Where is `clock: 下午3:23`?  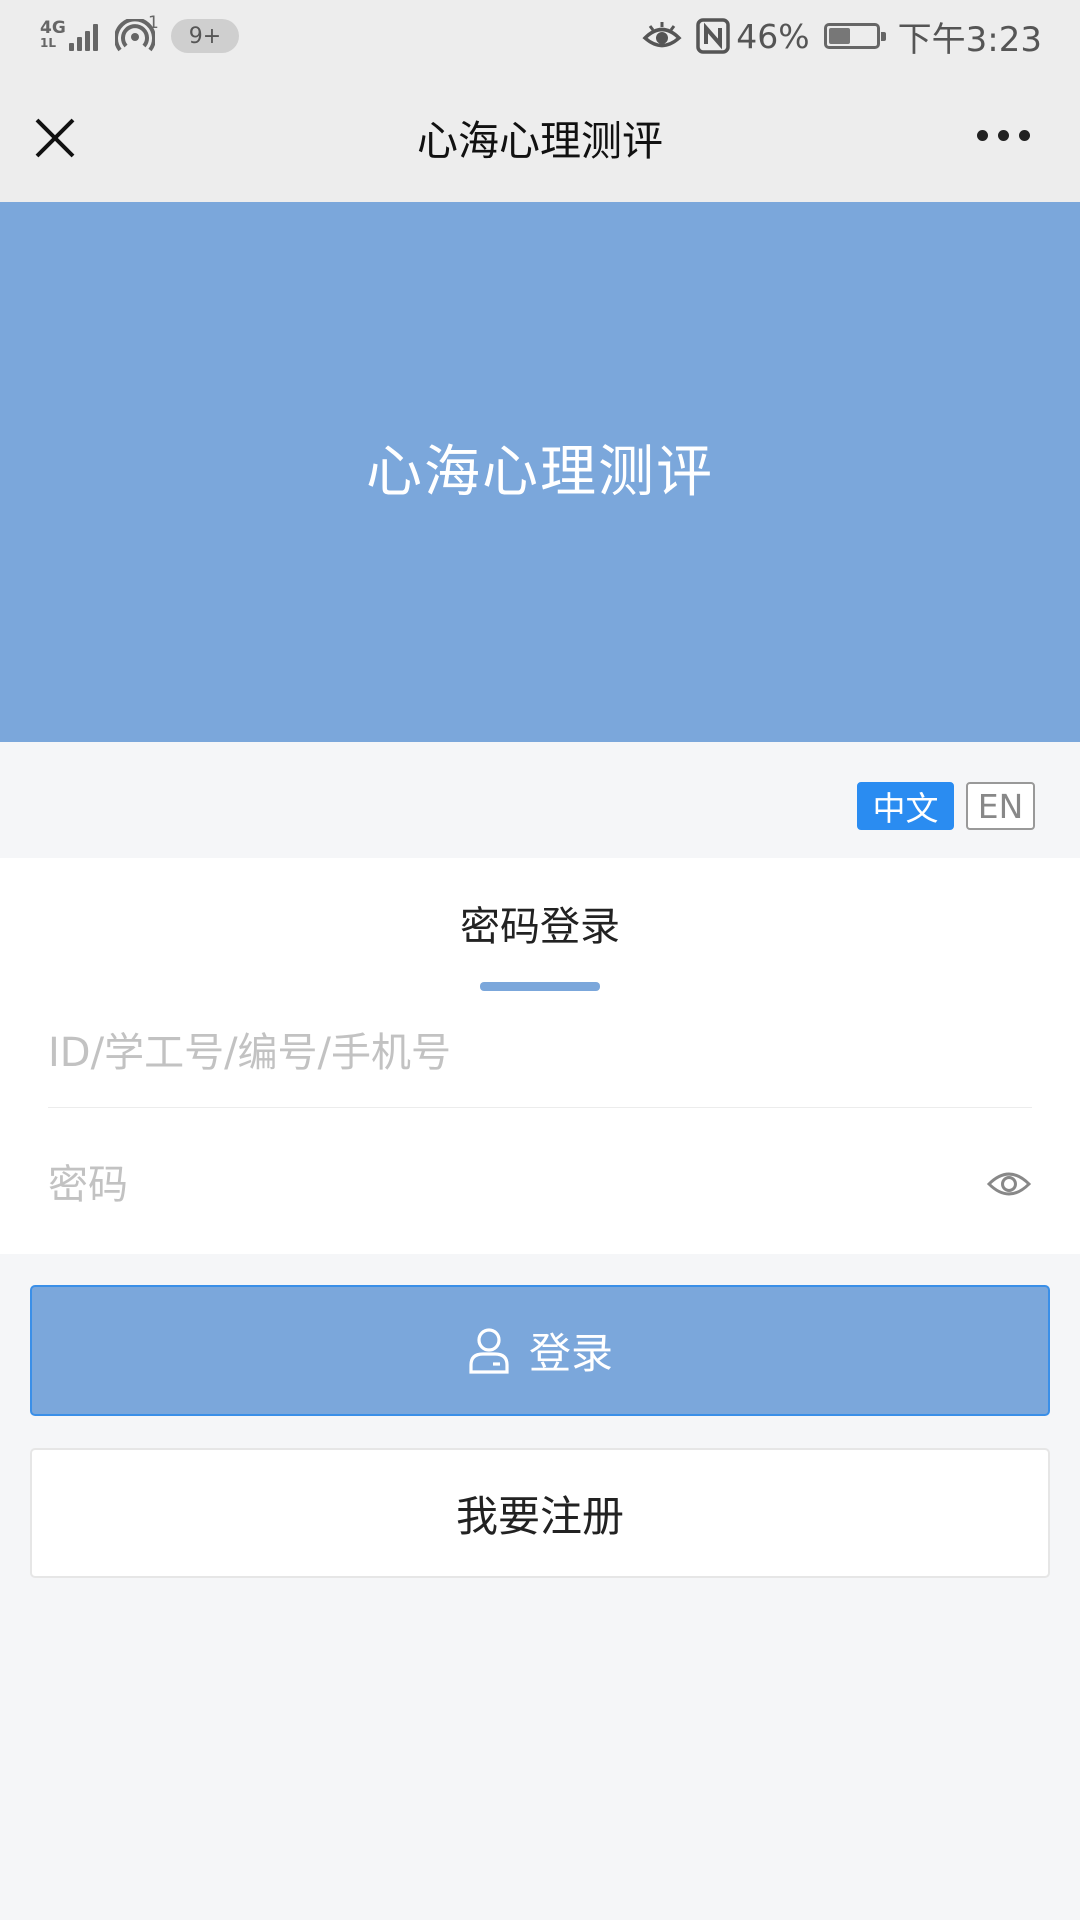 clock: 下午3:23 is located at coordinates (969, 39).